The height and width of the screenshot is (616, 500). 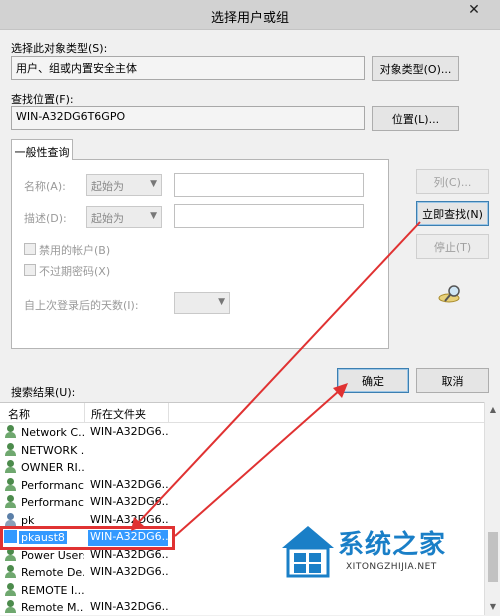 What do you see at coordinates (45, 186) in the screenshot?
I see `name-label: 名称(A):` at bounding box center [45, 186].